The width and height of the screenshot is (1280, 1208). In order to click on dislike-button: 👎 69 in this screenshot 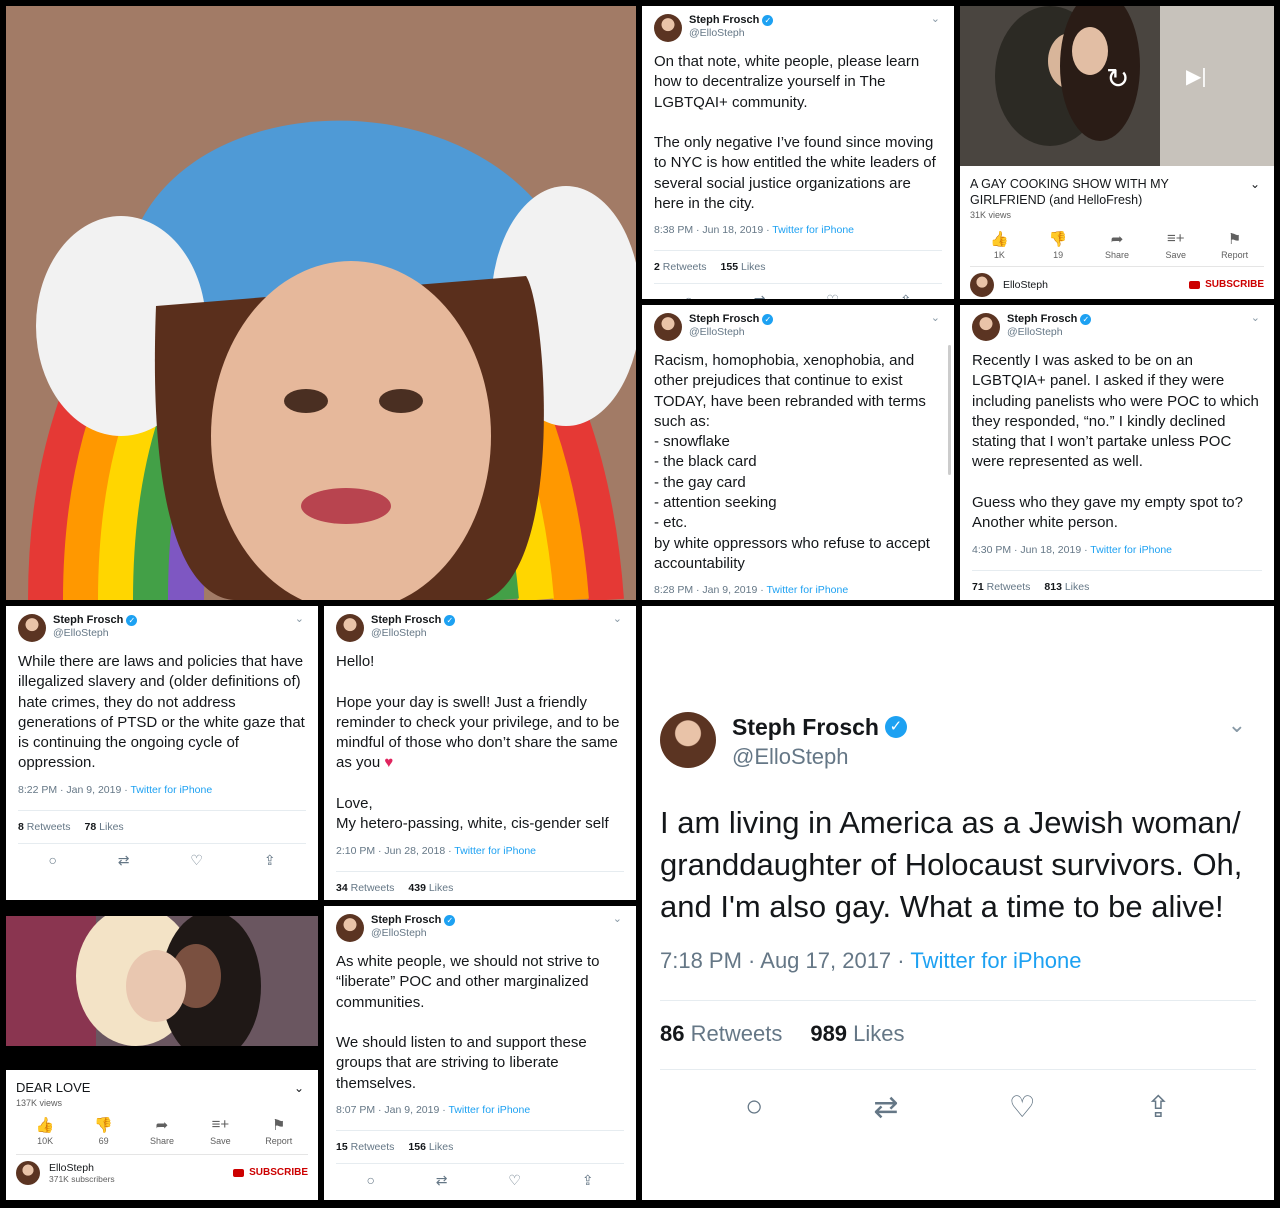, I will do `click(104, 1131)`.